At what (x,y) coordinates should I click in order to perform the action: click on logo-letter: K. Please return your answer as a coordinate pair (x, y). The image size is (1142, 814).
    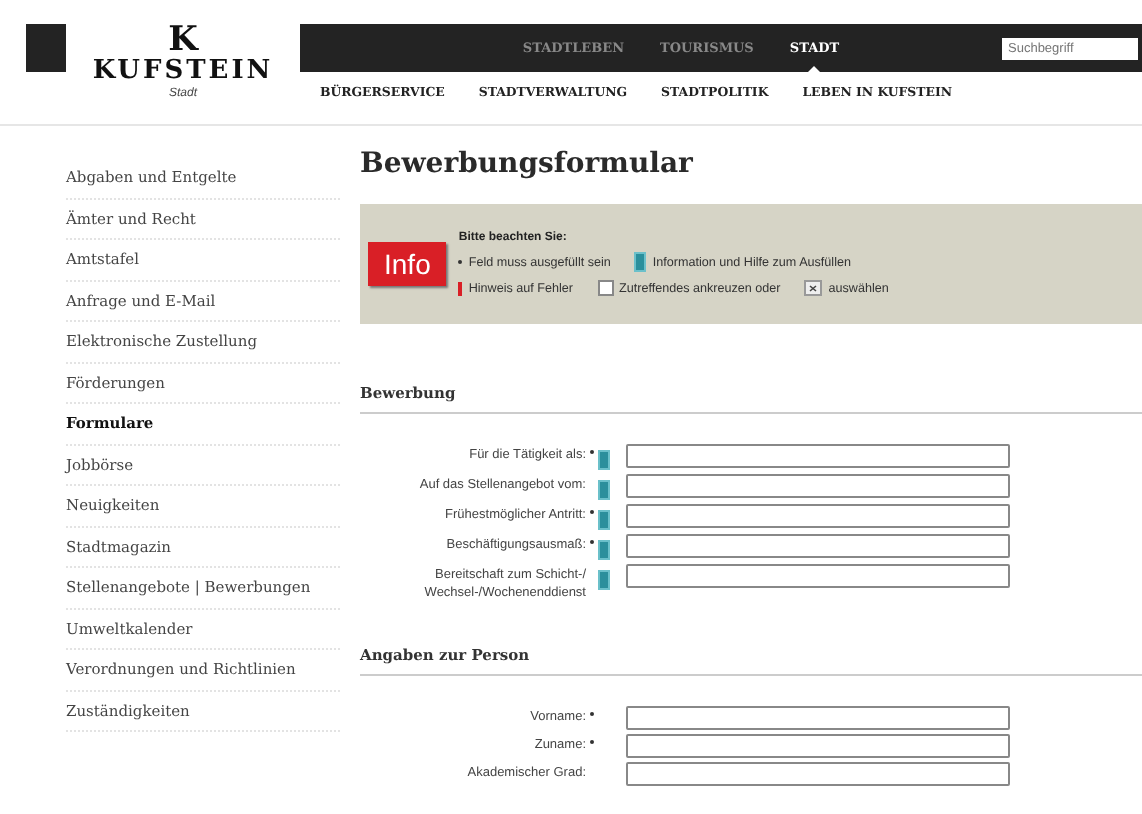
    Looking at the image, I should click on (183, 40).